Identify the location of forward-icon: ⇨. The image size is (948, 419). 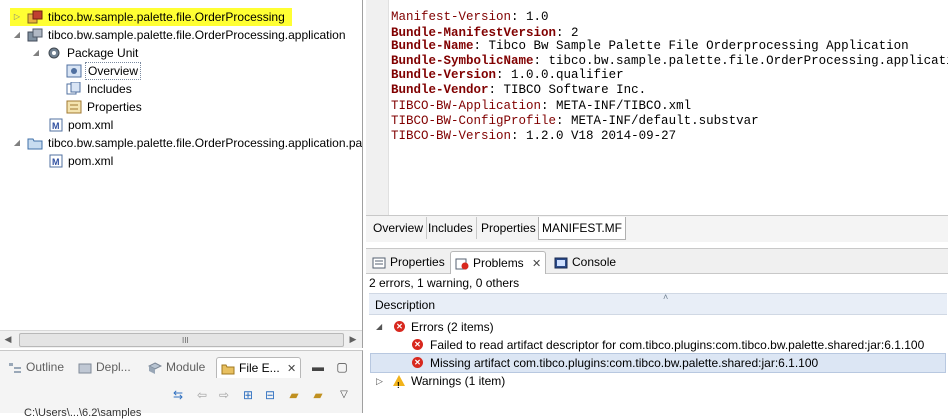
(224, 395).